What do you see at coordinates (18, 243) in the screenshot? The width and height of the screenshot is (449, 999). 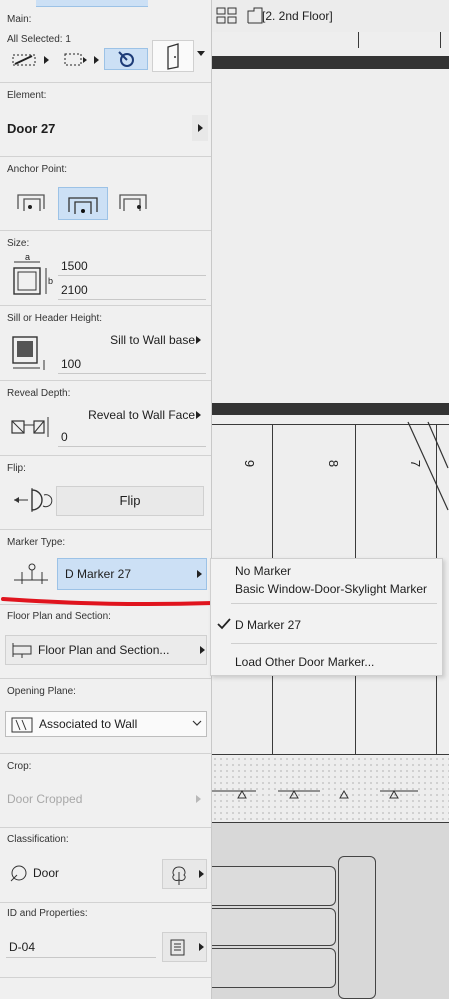 I see `size-heading: Size:` at bounding box center [18, 243].